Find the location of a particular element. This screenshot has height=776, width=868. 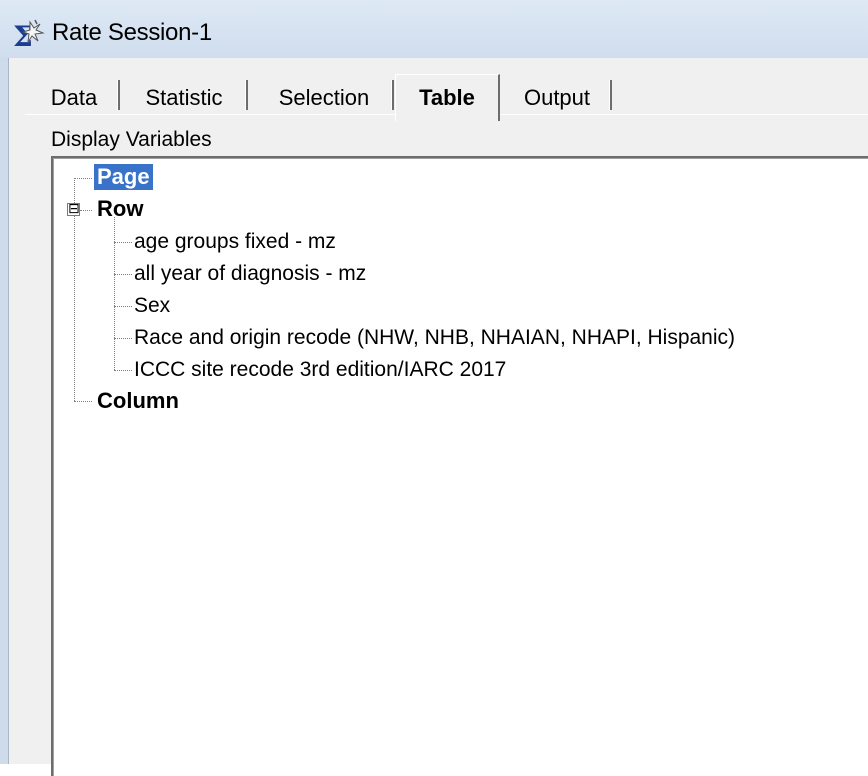

tab-statistic: Statistic is located at coordinates (184, 98).